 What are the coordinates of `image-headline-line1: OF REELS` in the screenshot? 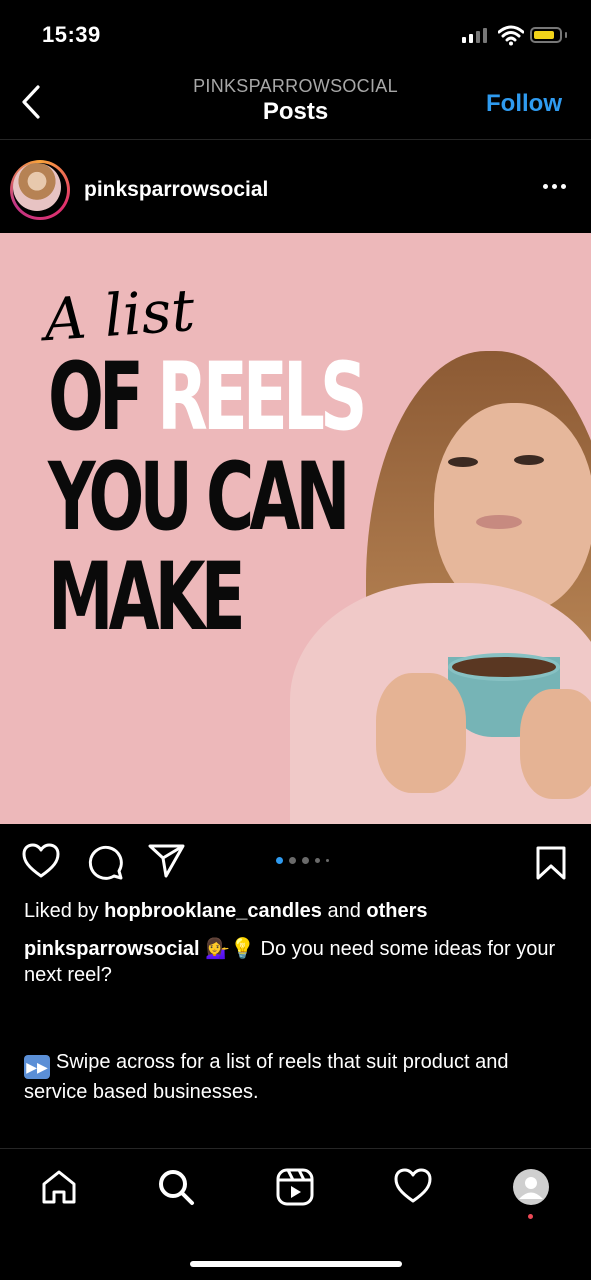 It's located at (207, 397).